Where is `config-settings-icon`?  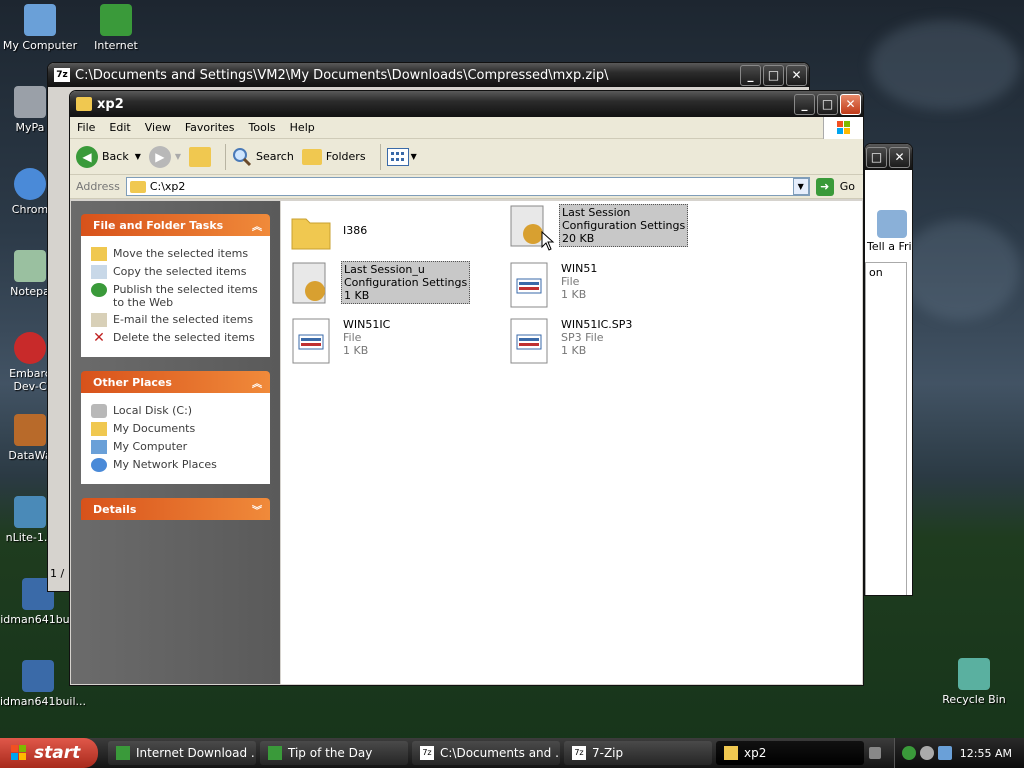
config-settings-icon is located at coordinates (313, 285).